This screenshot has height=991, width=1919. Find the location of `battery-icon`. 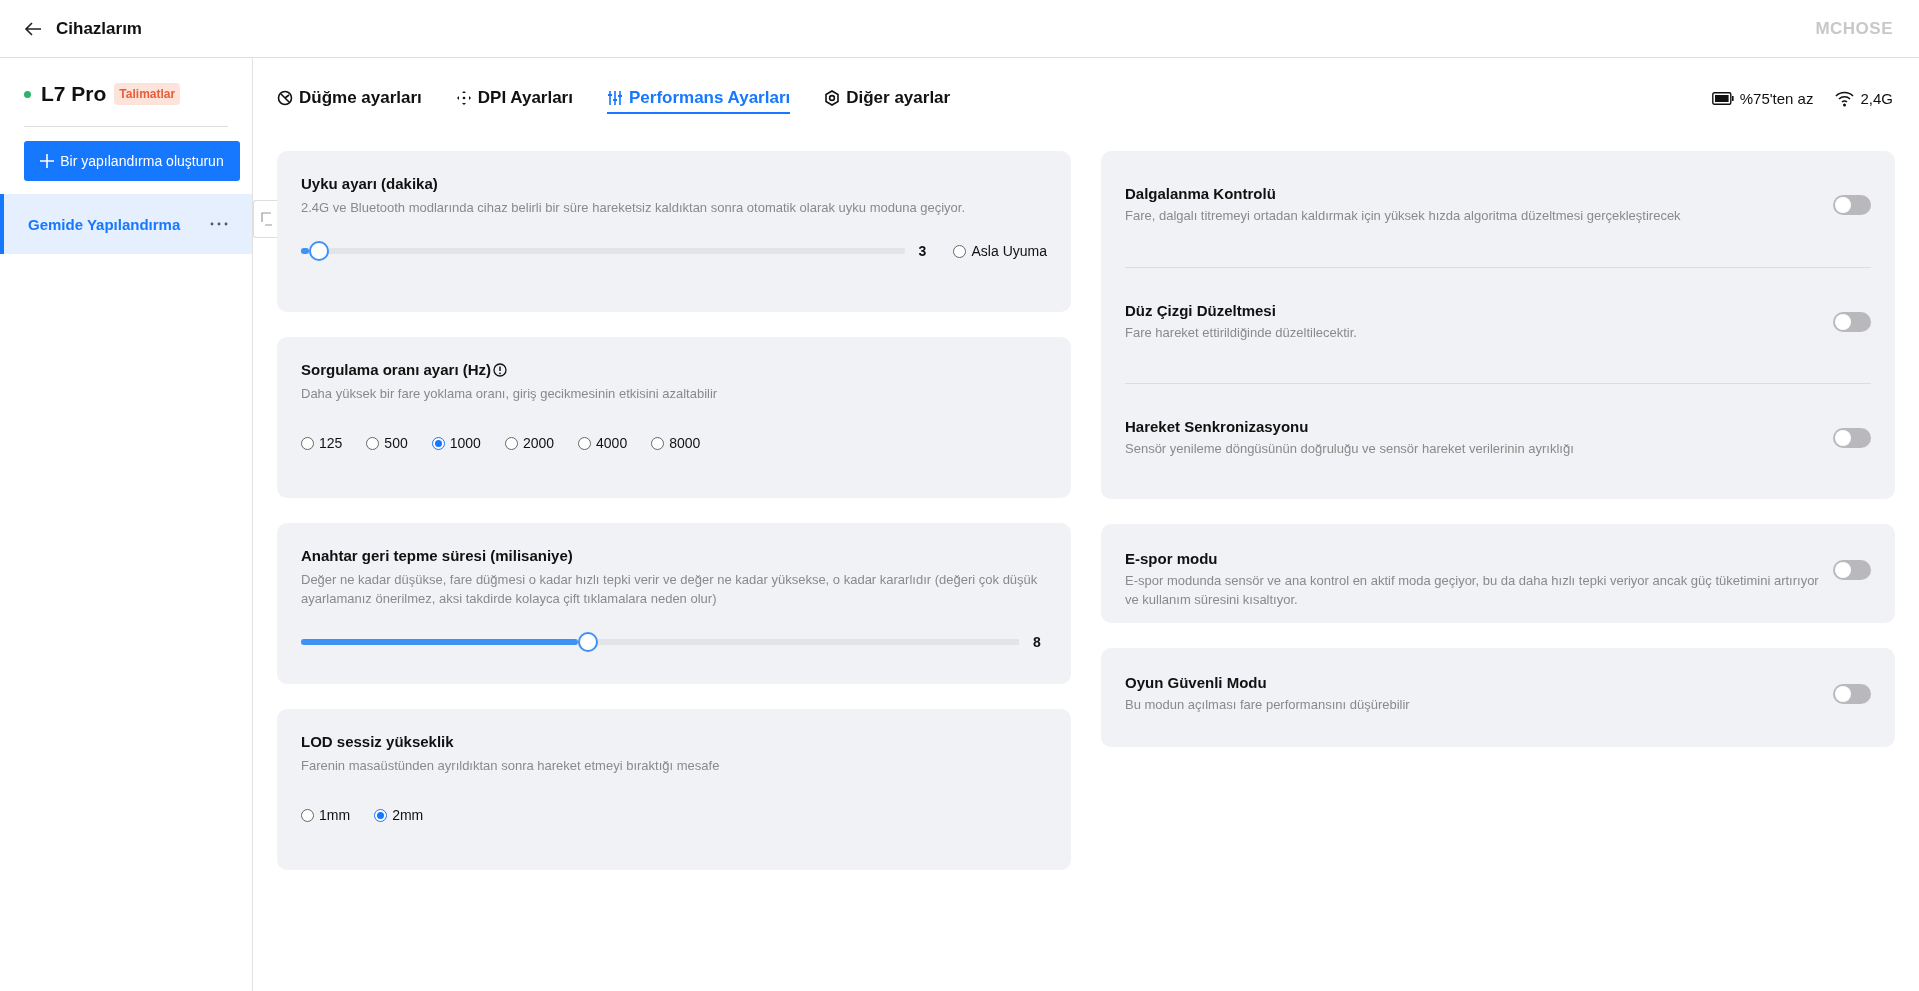

battery-icon is located at coordinates (1722, 98).